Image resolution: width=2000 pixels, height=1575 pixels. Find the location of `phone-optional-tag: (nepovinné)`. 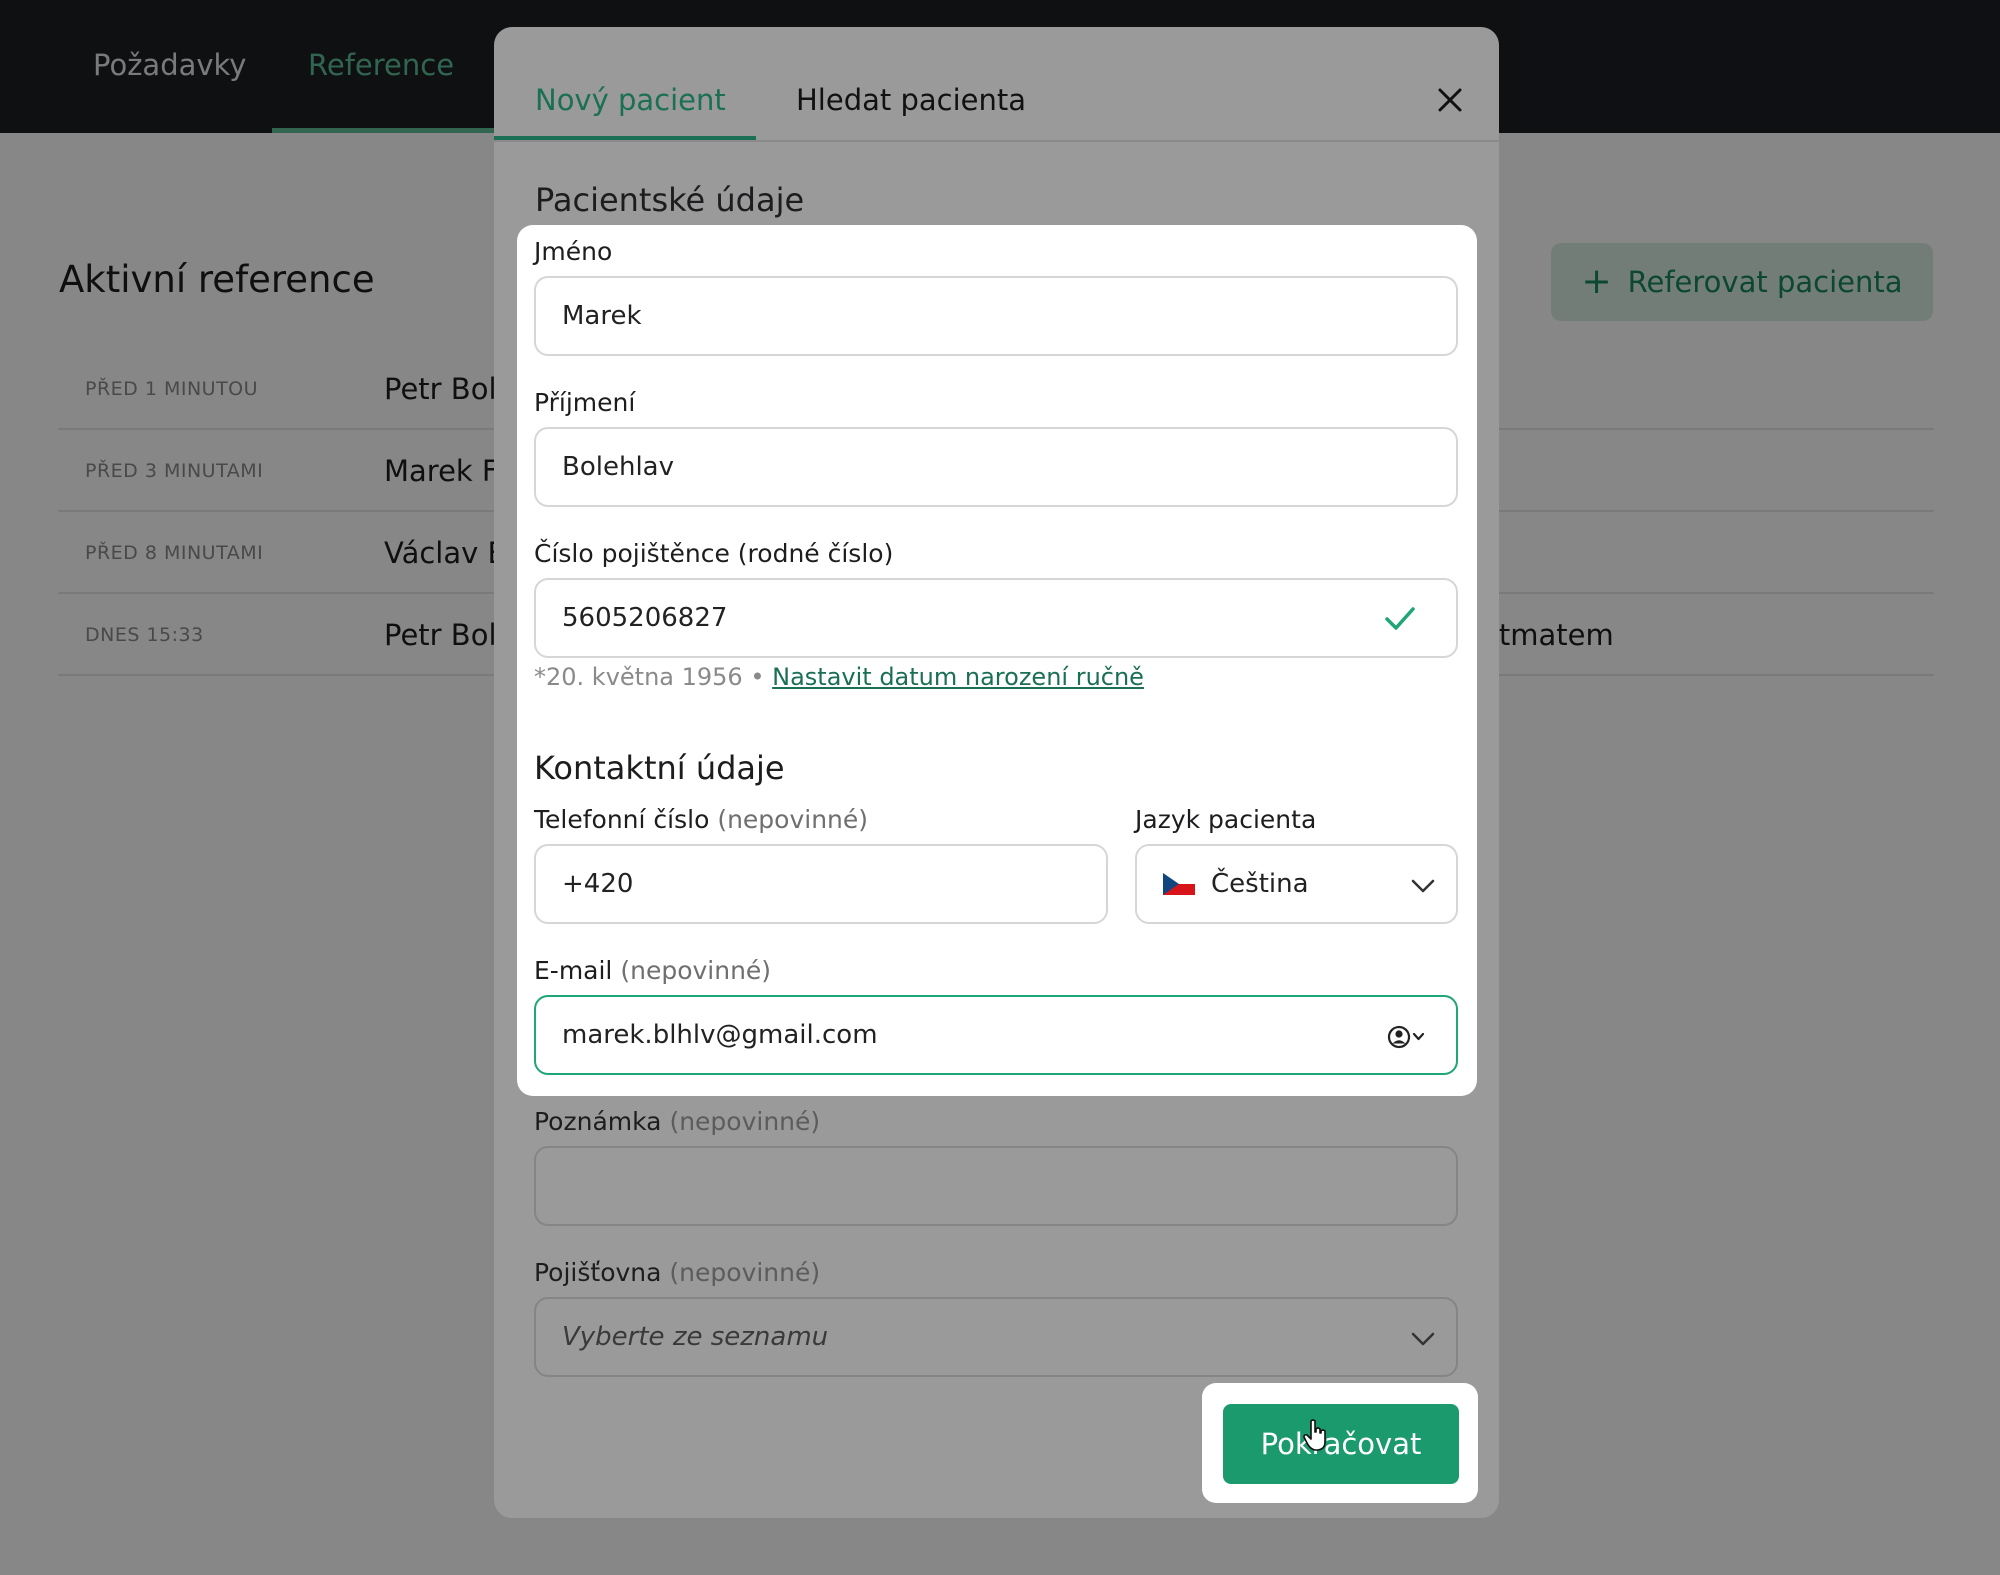

phone-optional-tag: (nepovinné) is located at coordinates (793, 819).